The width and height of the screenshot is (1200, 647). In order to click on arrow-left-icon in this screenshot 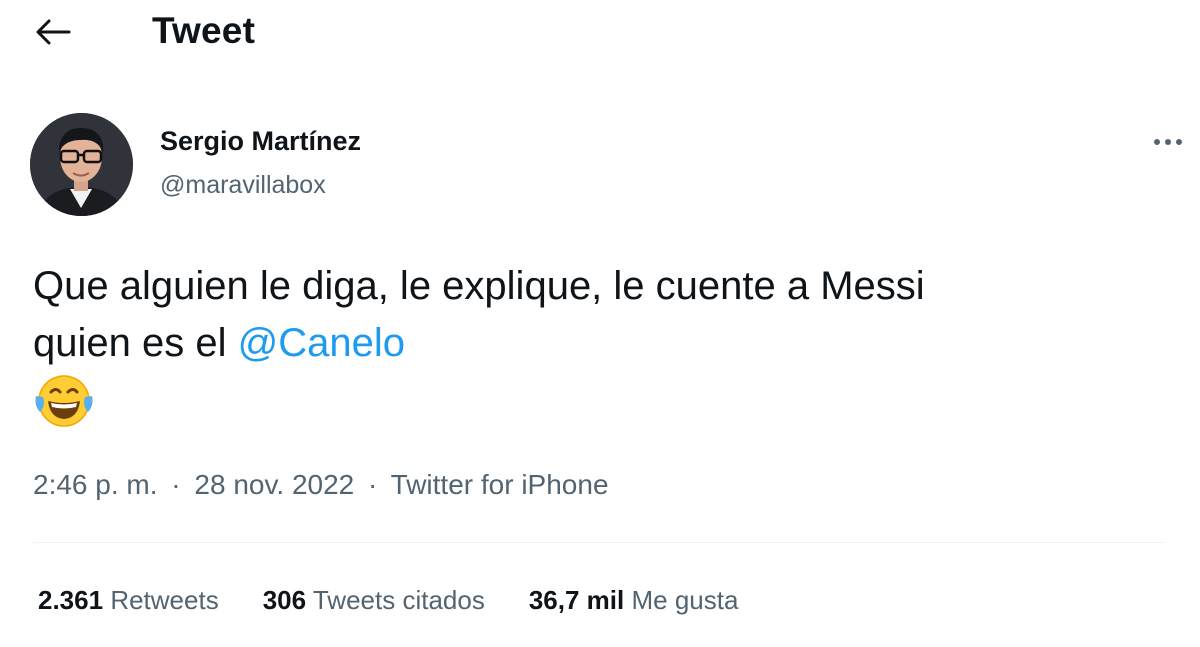, I will do `click(53, 32)`.